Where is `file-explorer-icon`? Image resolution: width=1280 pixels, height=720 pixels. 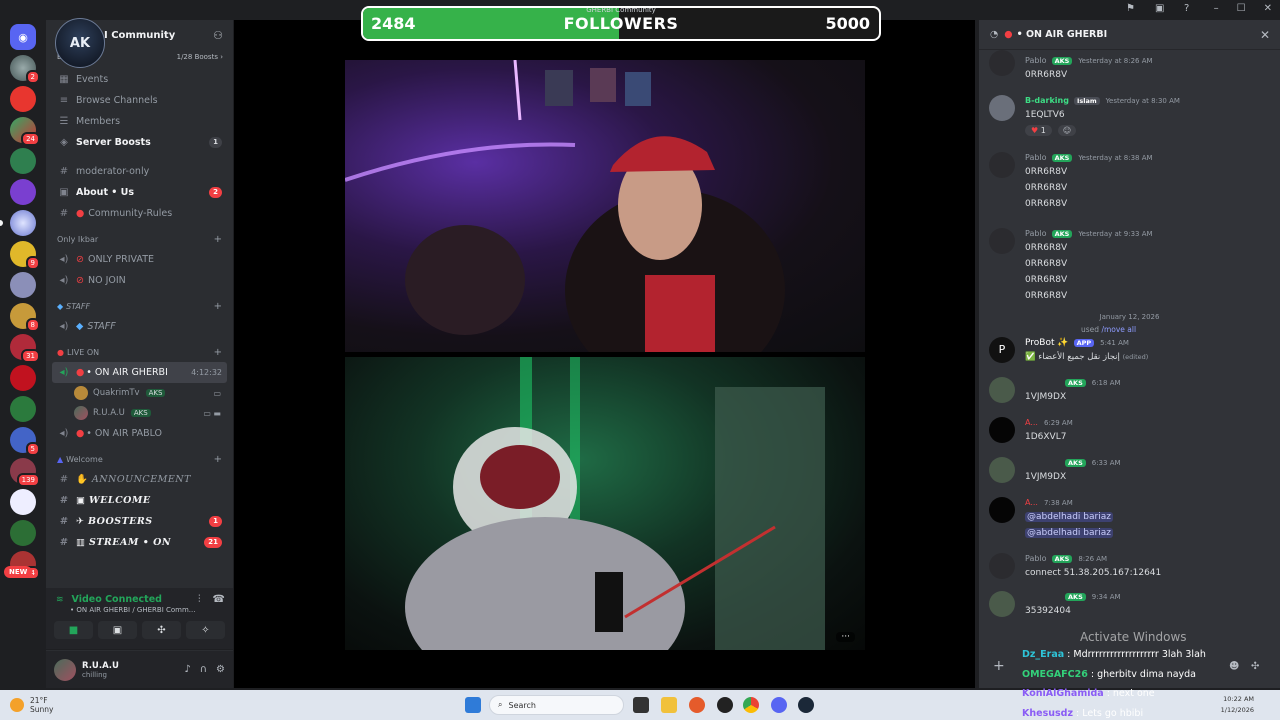
file-explorer-icon is located at coordinates (669, 705).